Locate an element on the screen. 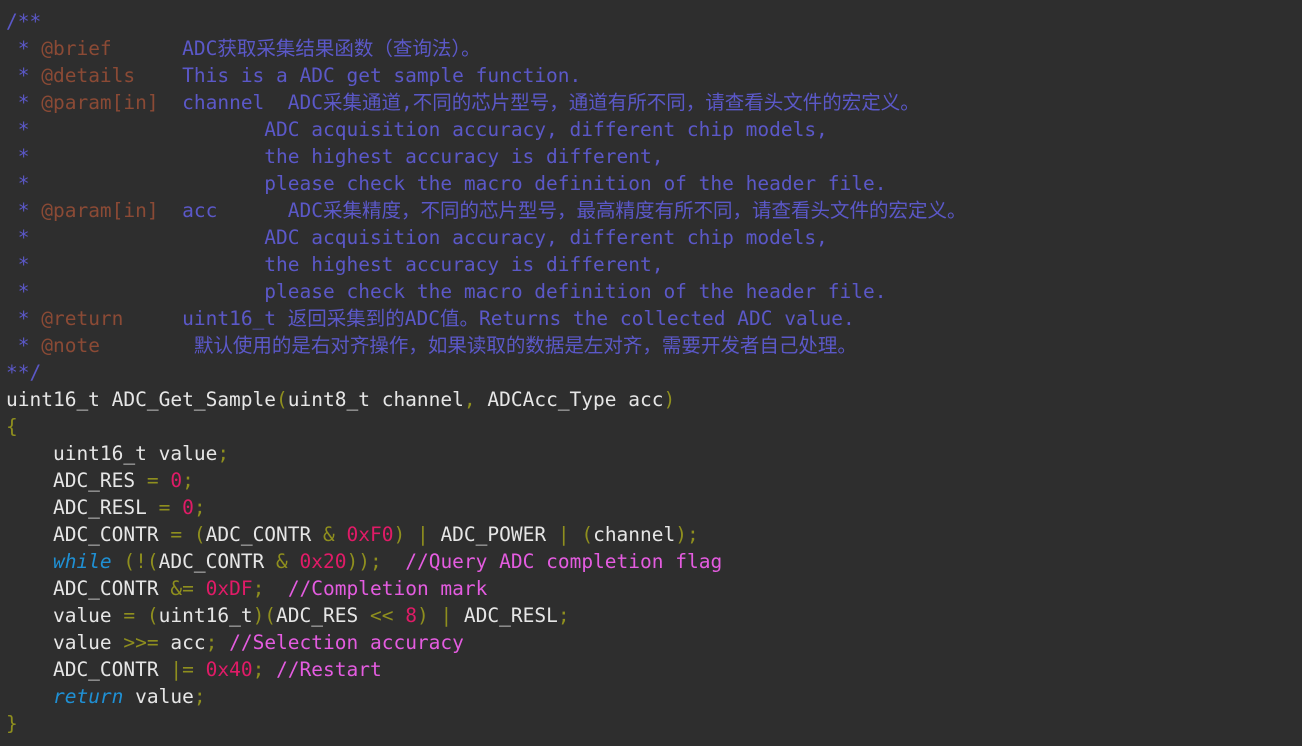 Image resolution: width=1302 pixels, height=746 pixels. code-token: @brief is located at coordinates (76, 48).